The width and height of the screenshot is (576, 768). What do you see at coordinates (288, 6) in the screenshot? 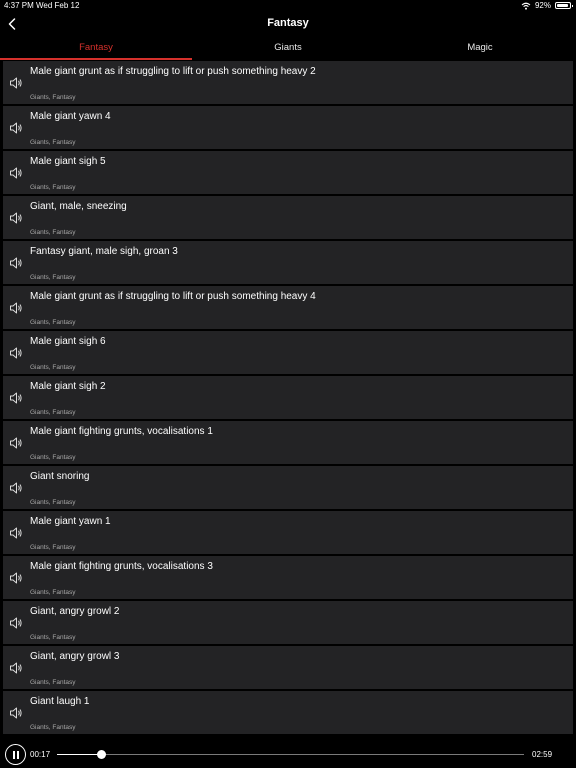
I see `status-bar: 4:37 PM Wed Feb 12 92%` at bounding box center [288, 6].